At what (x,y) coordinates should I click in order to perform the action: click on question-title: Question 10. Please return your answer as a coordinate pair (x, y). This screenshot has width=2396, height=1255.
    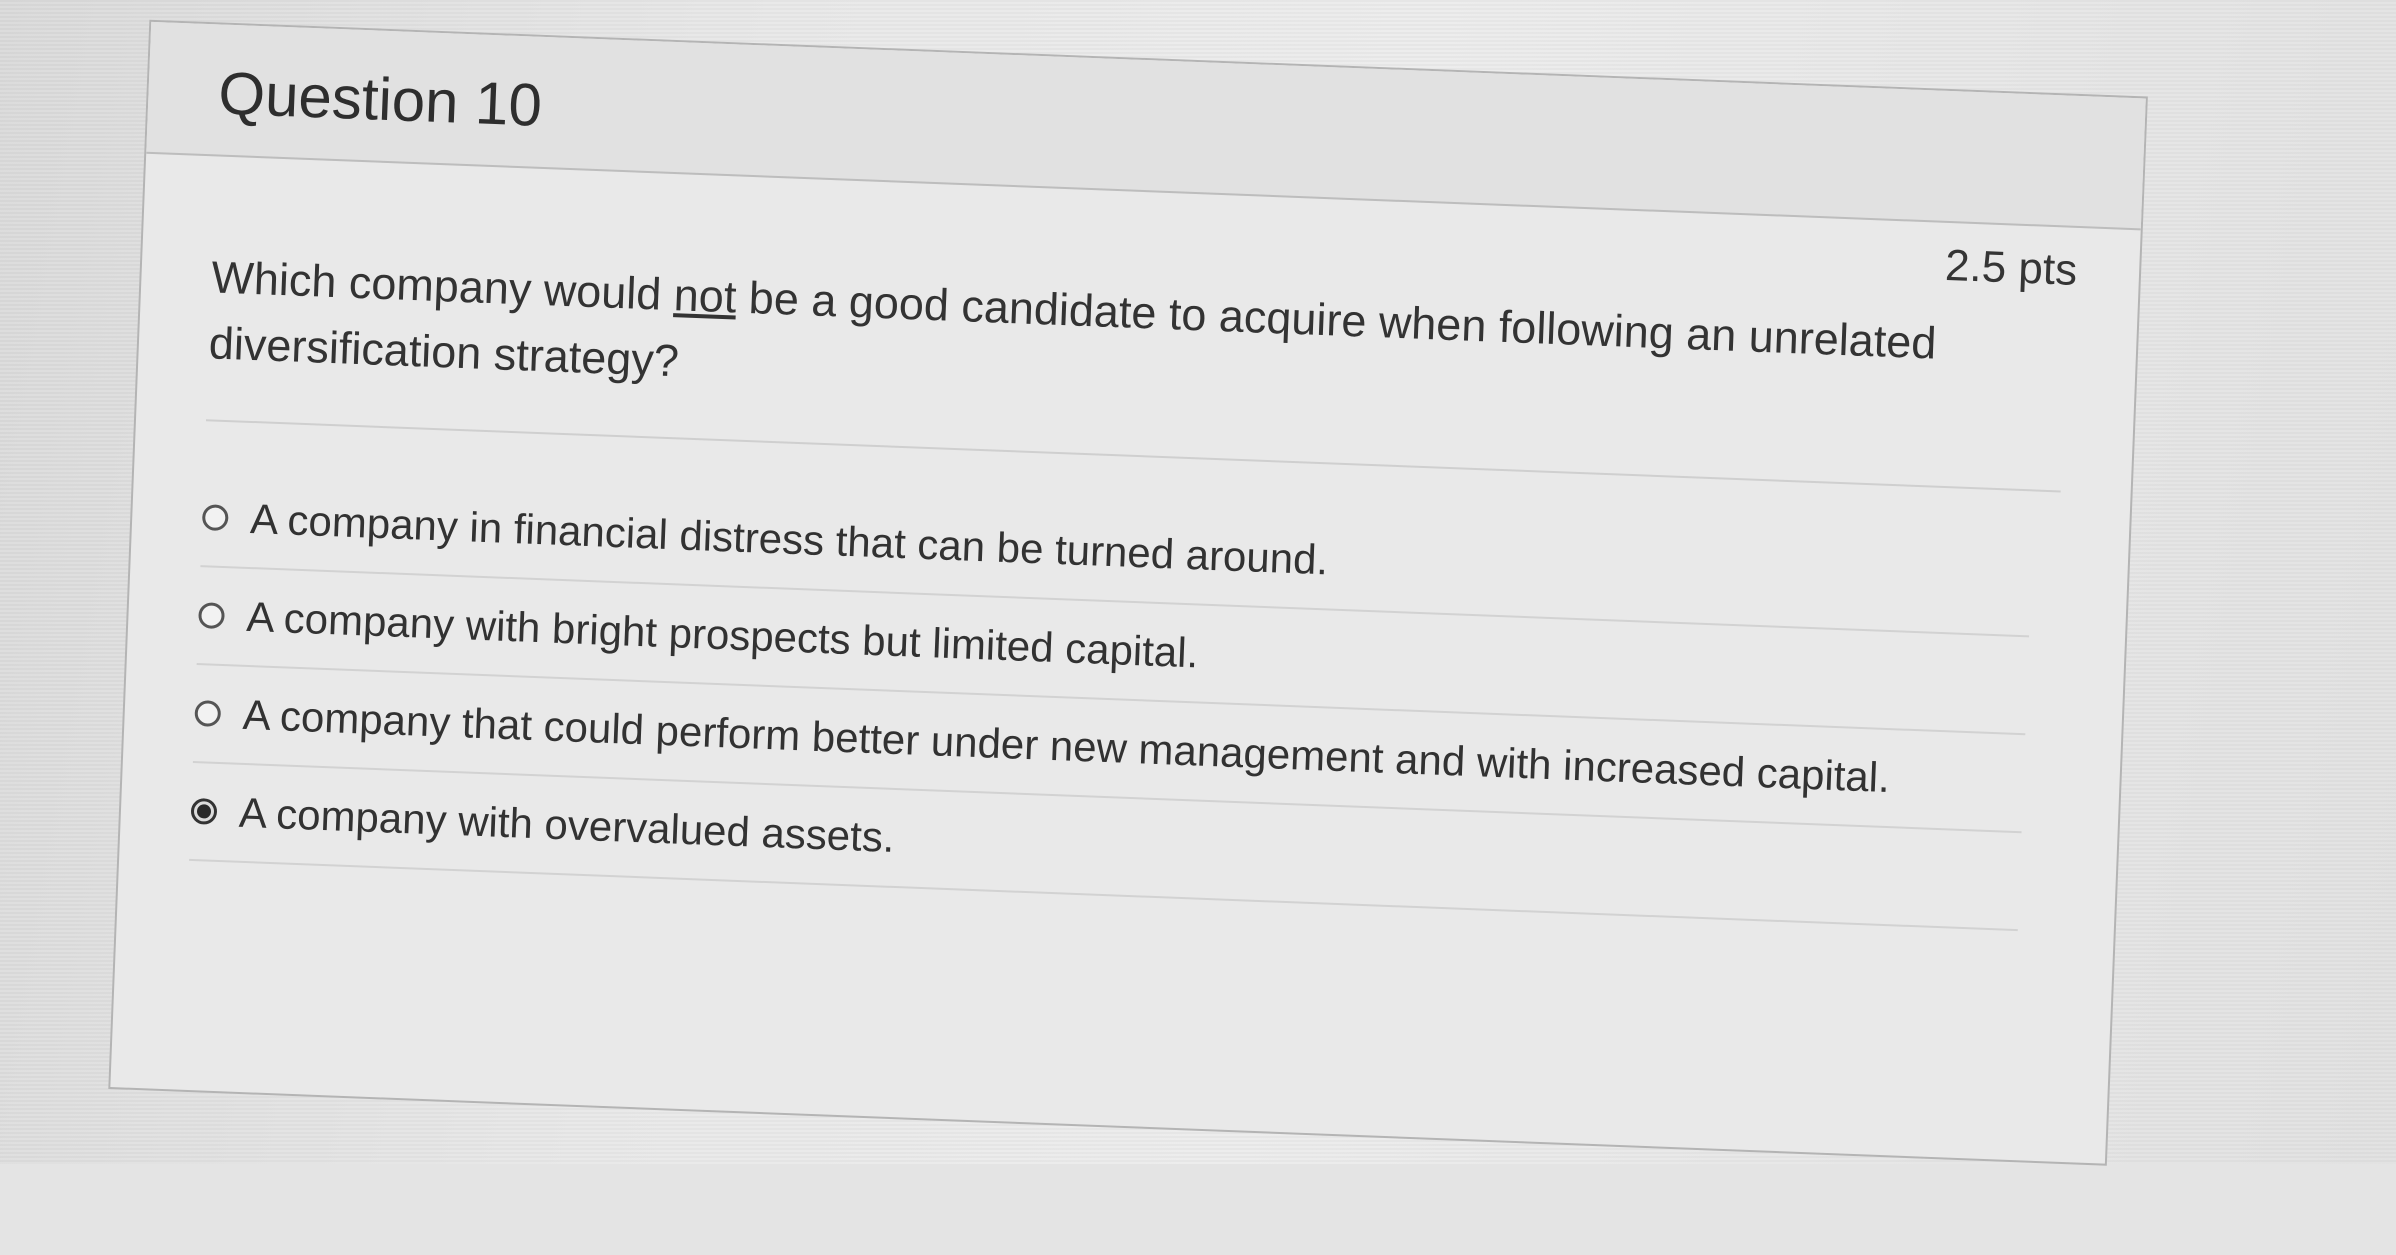
    Looking at the image, I should click on (380, 99).